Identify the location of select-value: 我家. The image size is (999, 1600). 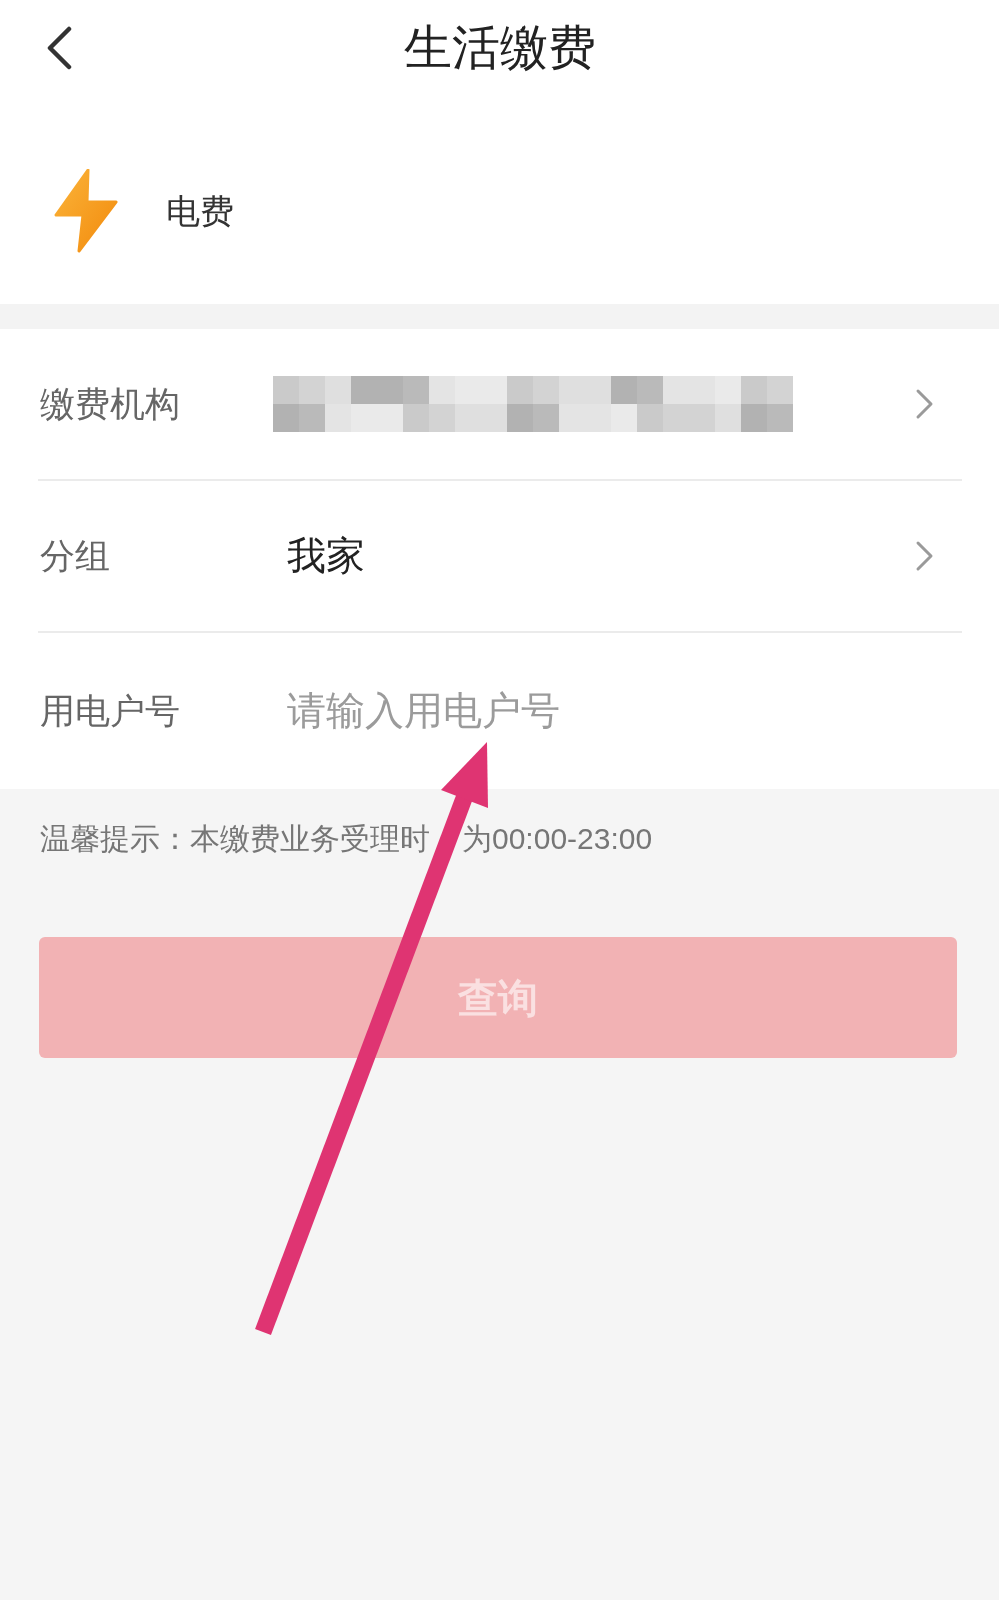
(326, 556).